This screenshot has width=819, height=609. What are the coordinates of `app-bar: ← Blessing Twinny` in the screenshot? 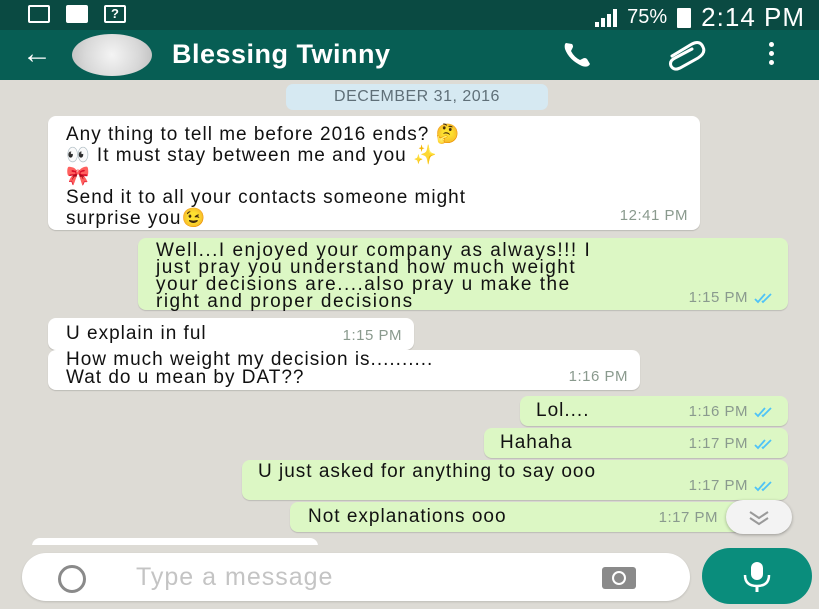 It's located at (409, 55).